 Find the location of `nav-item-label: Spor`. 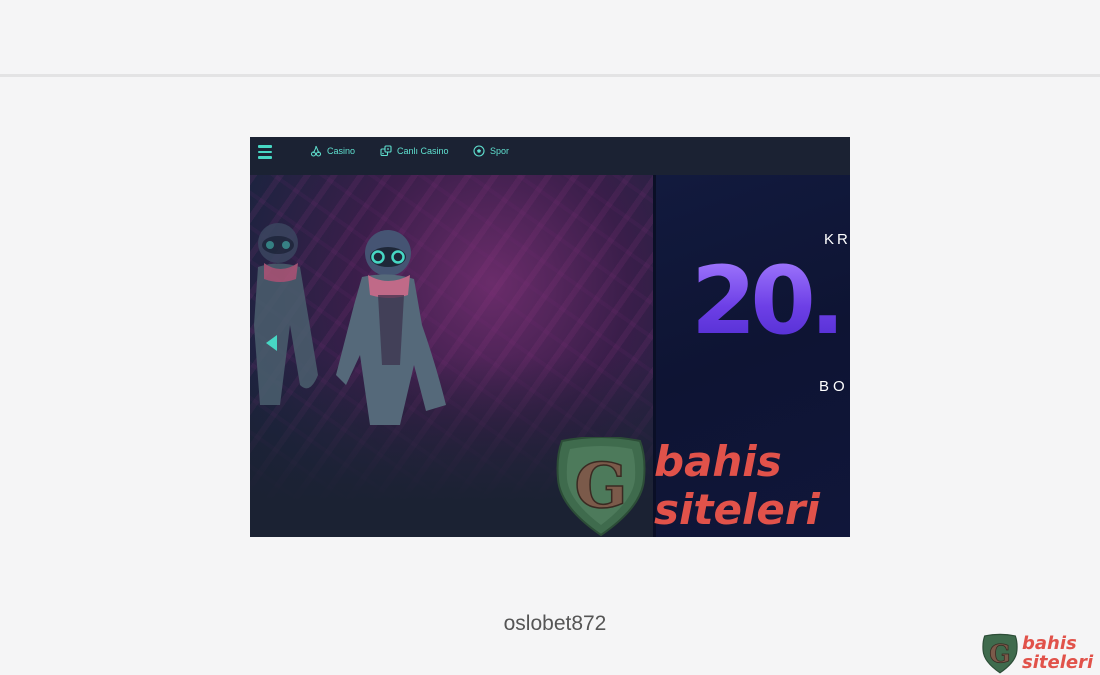

nav-item-label: Spor is located at coordinates (500, 151).